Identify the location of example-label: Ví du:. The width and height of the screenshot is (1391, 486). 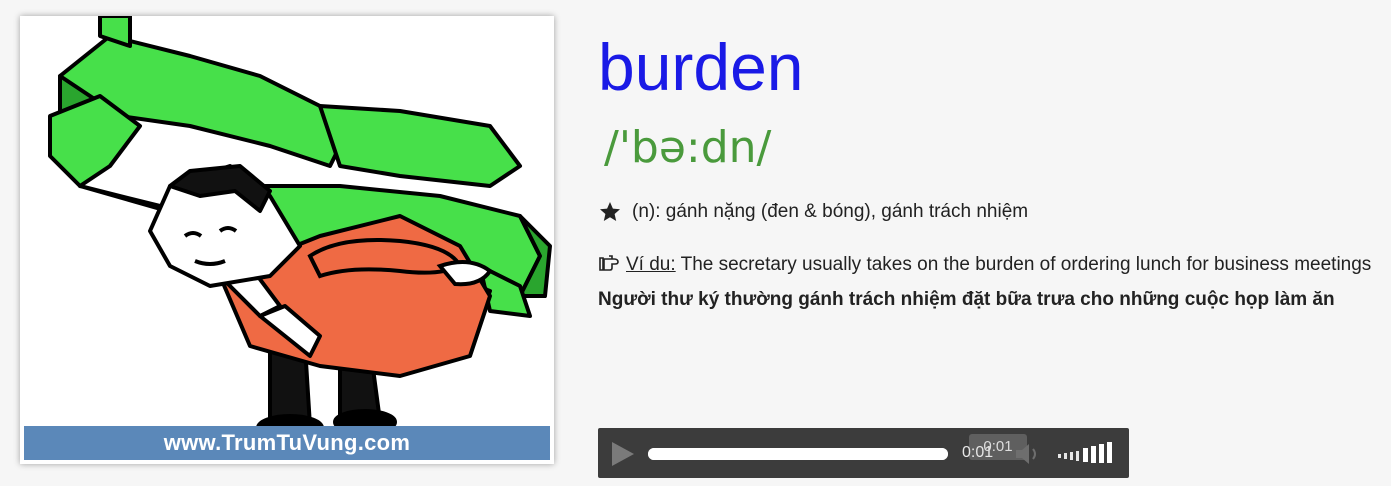
(651, 264).